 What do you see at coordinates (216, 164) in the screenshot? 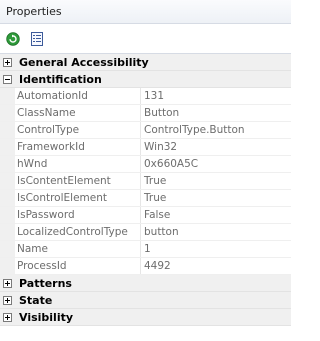
I see `property-value: 0x660A5C` at bounding box center [216, 164].